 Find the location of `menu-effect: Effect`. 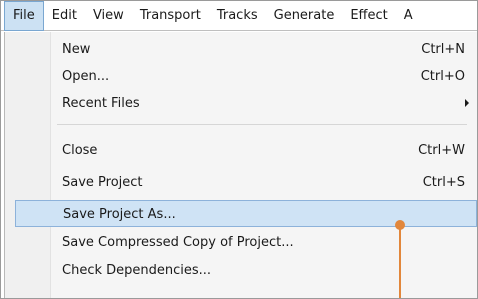

menu-effect: Effect is located at coordinates (368, 16).